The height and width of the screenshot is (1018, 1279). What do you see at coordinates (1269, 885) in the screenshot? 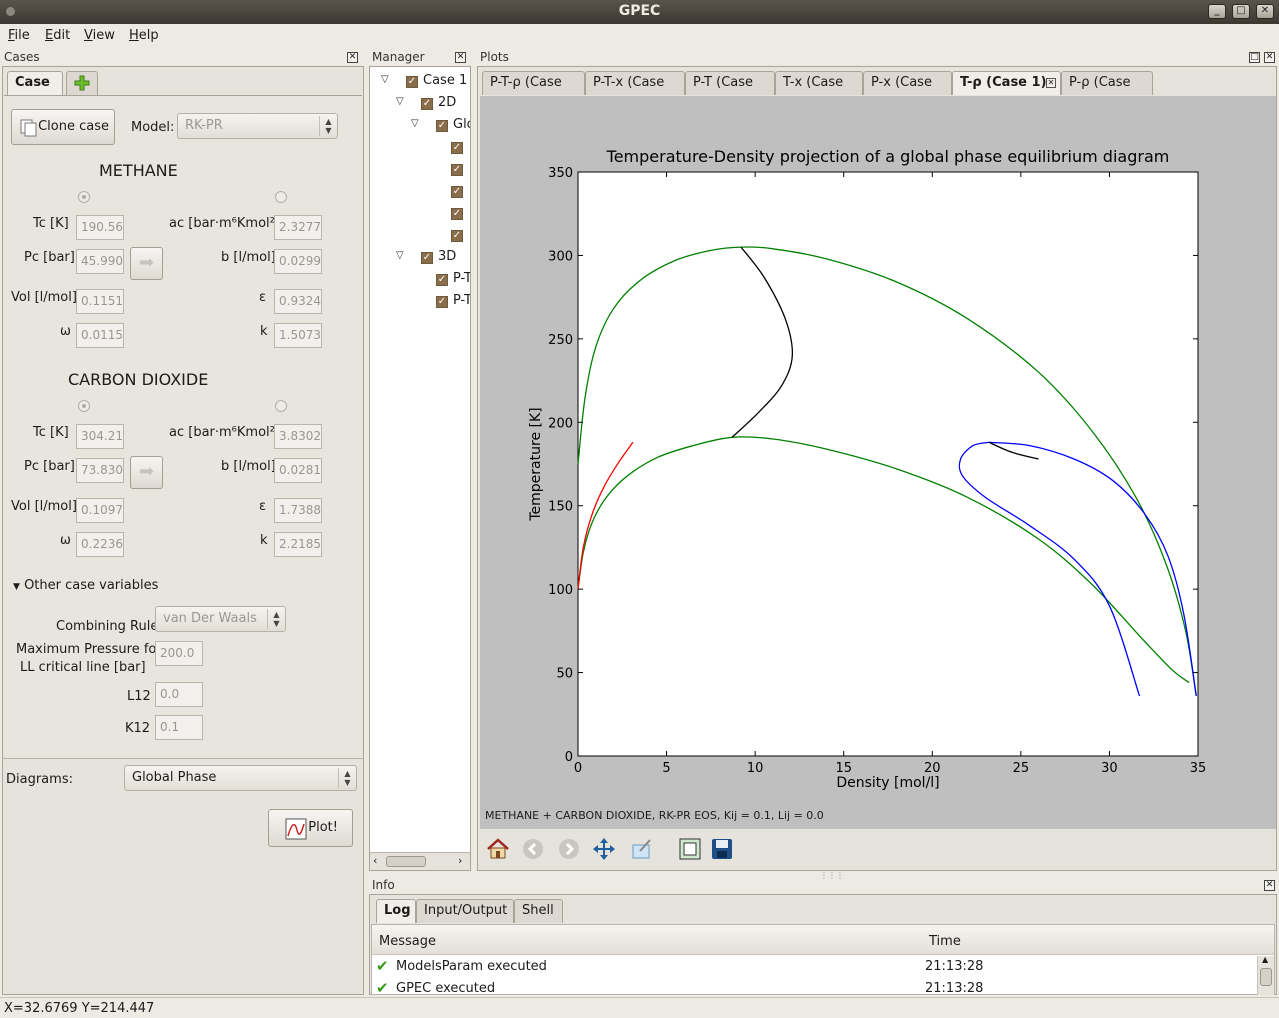
I see `close-info-panel-icon: ✕` at bounding box center [1269, 885].